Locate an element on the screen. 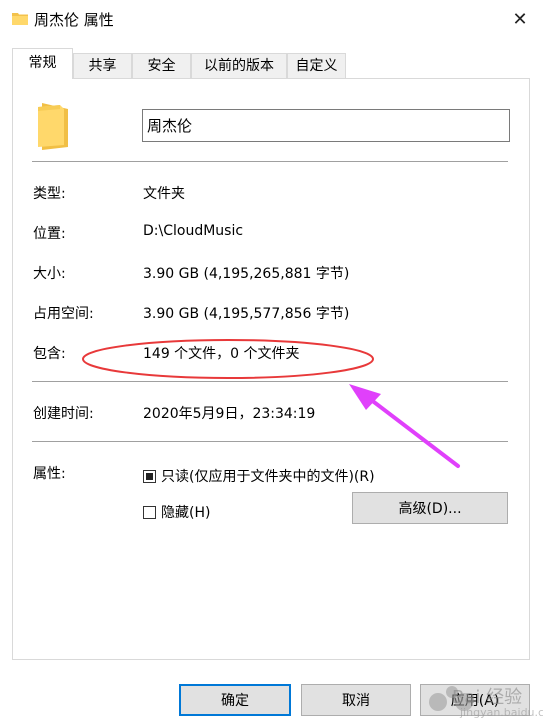 Image resolution: width=543 pixels, height=728 pixels. folder-name-input is located at coordinates (326, 125).